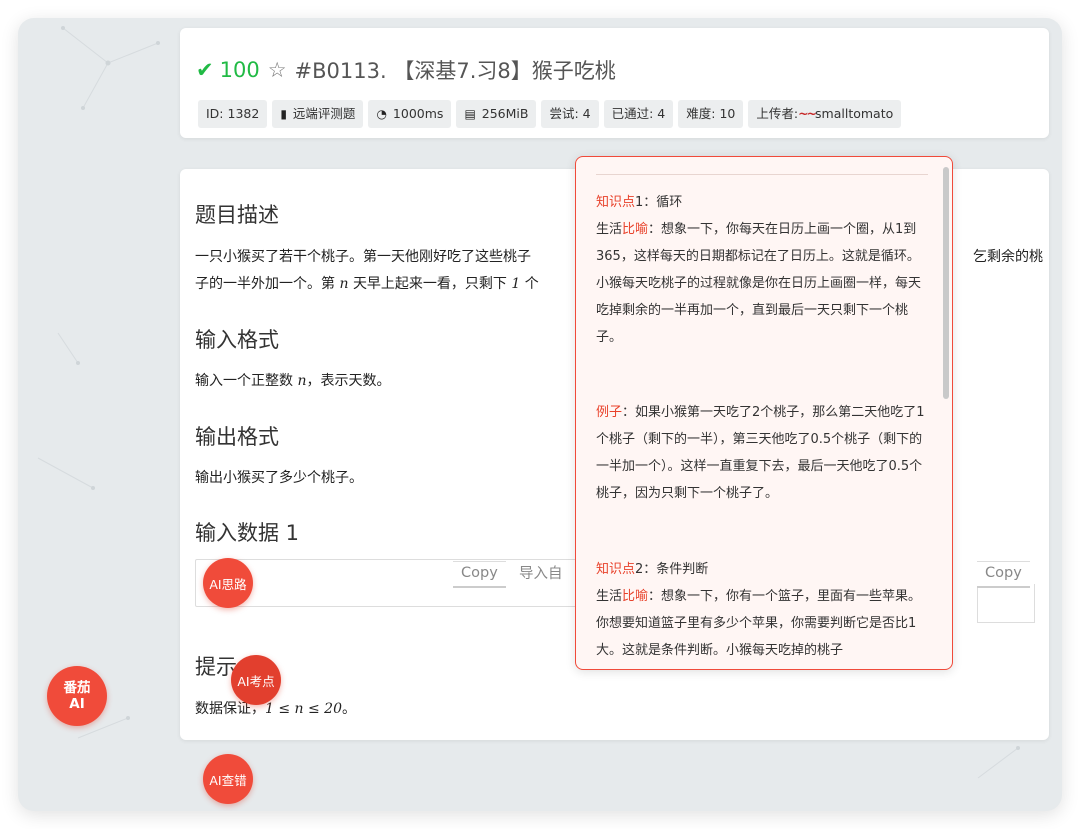 The image size is (1080, 829). What do you see at coordinates (237, 215) in the screenshot?
I see `description-heading: 题目描述` at bounding box center [237, 215].